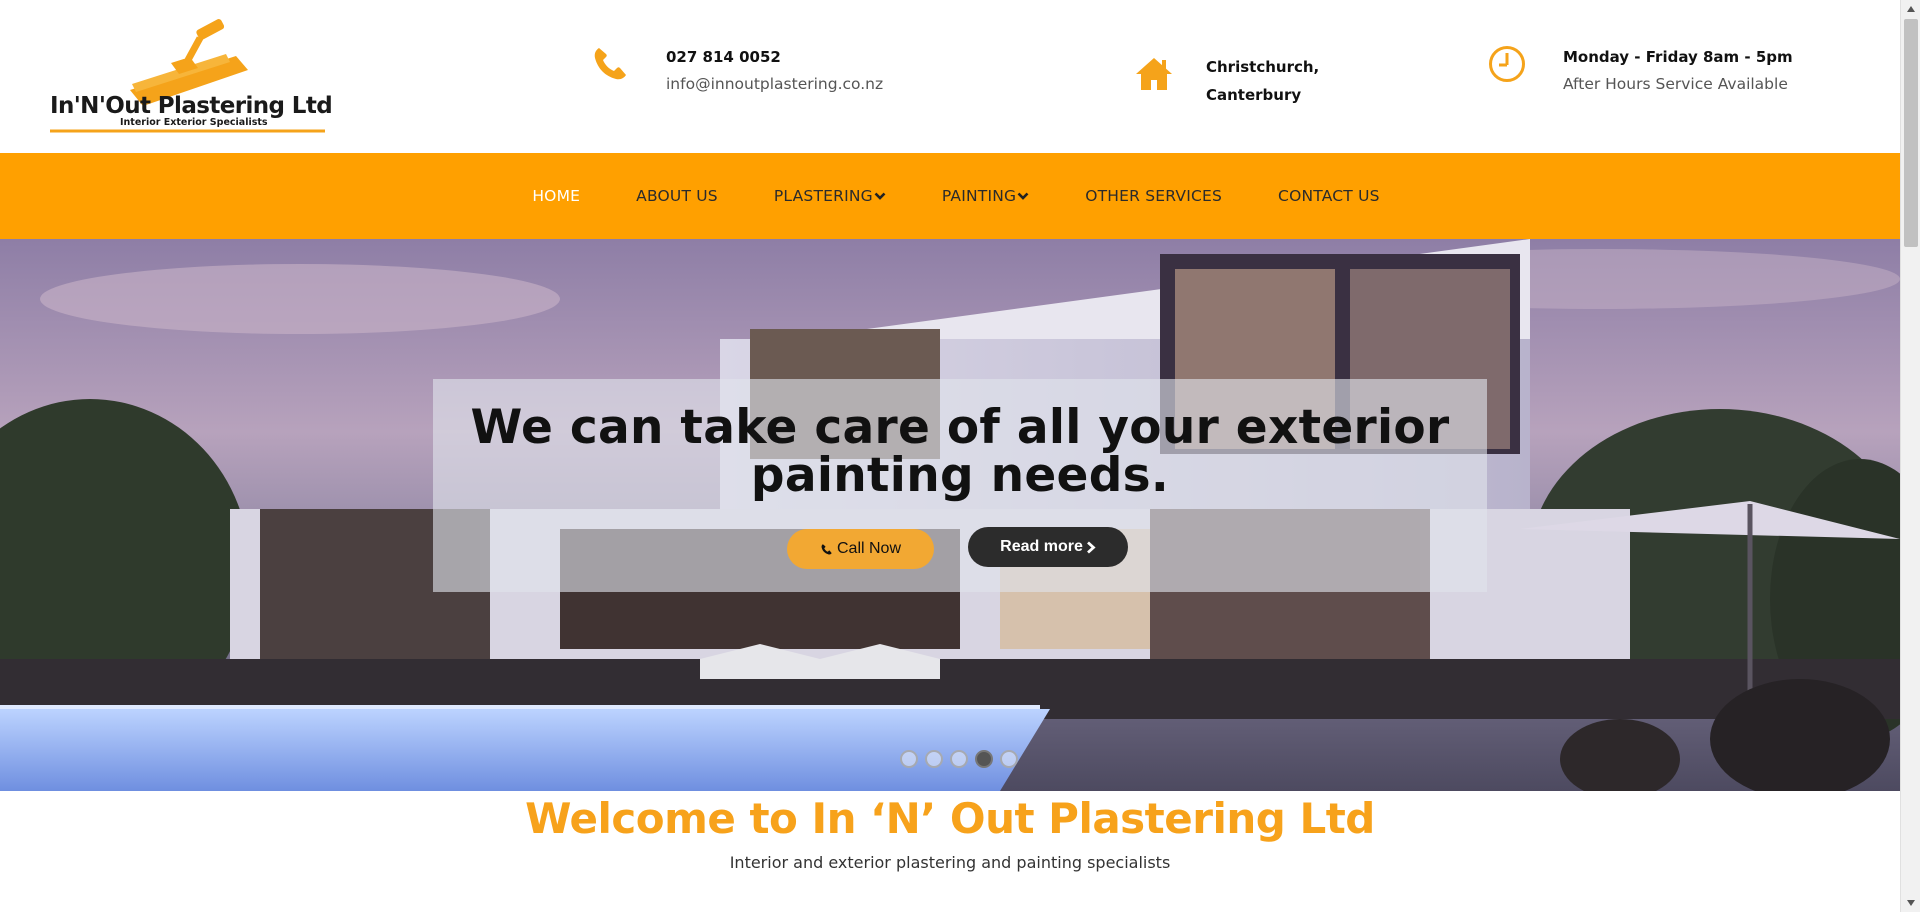  I want to click on hero-headline-line2: painting needs., so click(960, 475).